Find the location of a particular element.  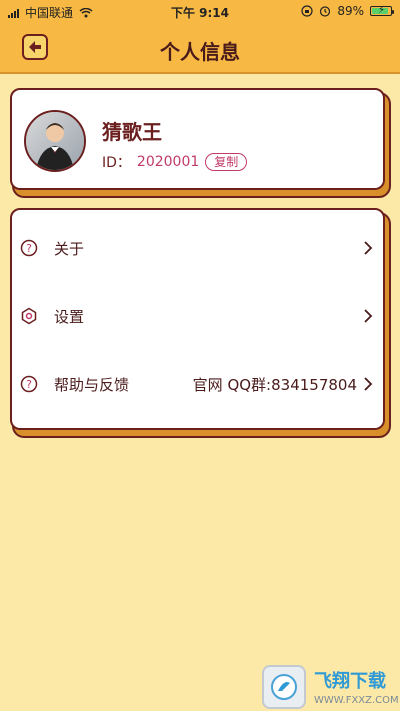

menu-label-settings: 设置 is located at coordinates (69, 316).